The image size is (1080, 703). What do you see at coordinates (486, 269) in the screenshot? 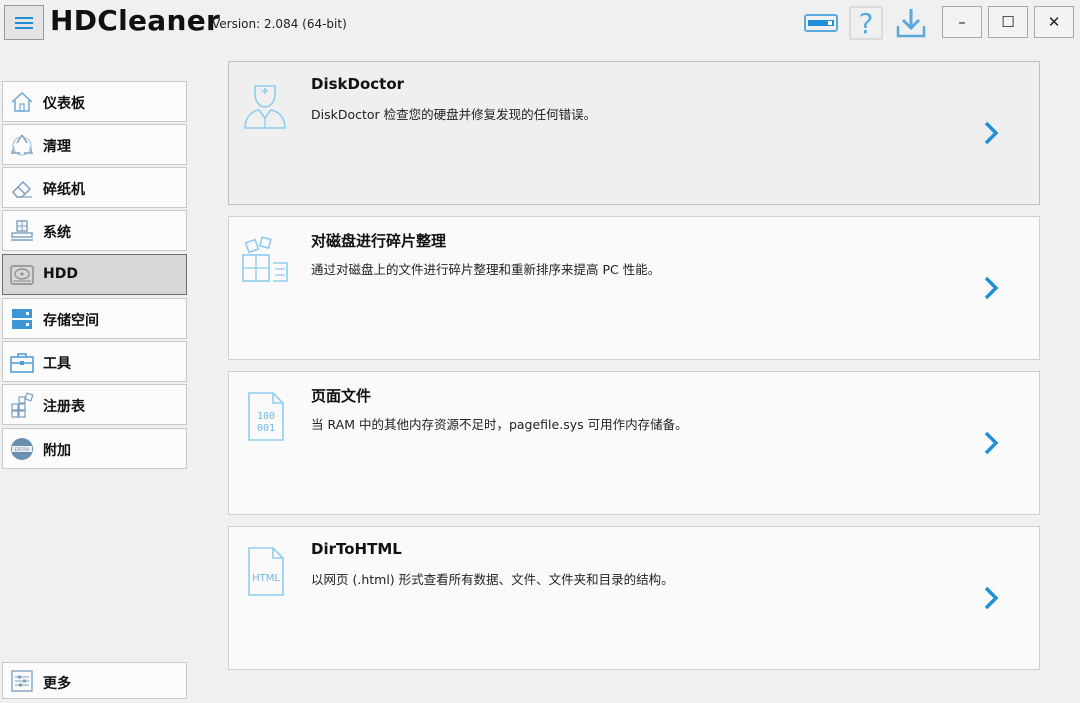
I see `card-description: 通过对磁盘上的文件进行碎片整理和重新排序来提高 PC 性能。` at bounding box center [486, 269].